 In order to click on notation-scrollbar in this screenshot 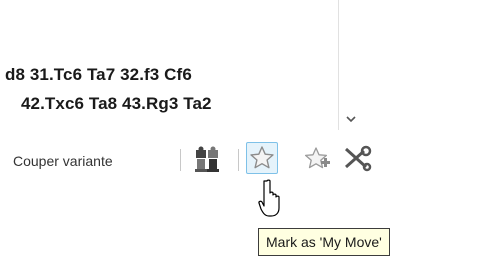, I will do `click(350, 65)`.